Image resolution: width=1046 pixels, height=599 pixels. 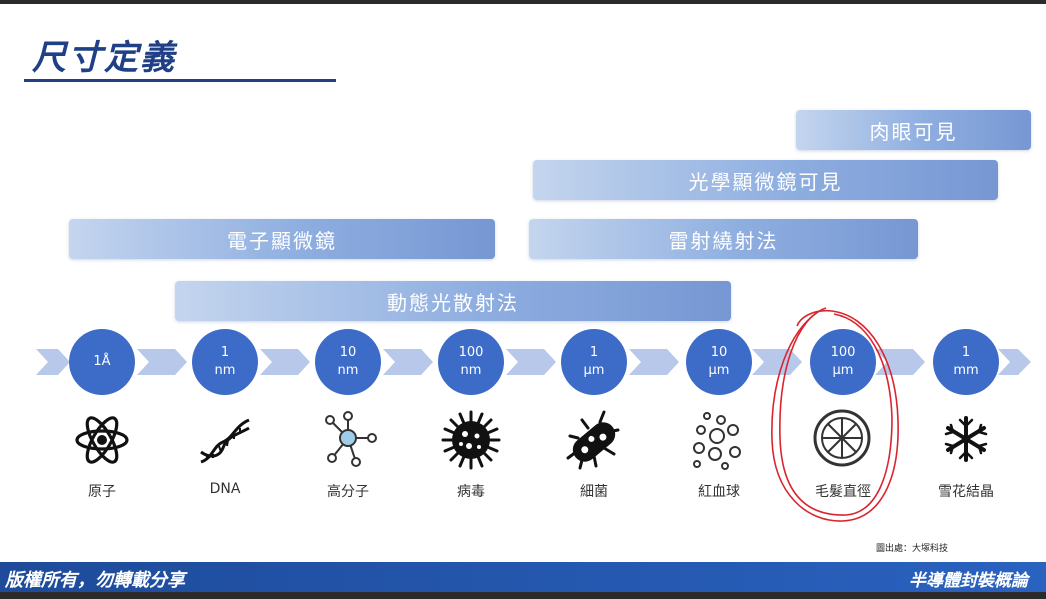 I want to click on image-source-note: 圖出處：大塚科技, so click(x=912, y=549).